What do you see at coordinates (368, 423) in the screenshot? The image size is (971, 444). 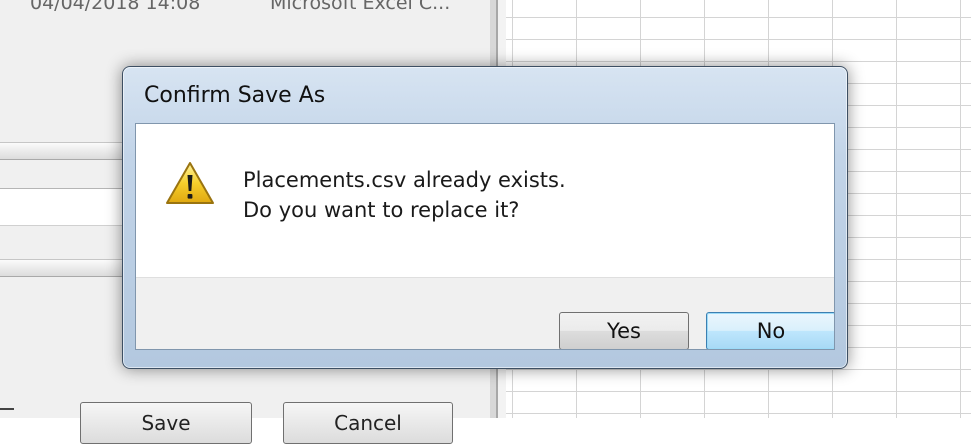 I see `background-cancel-button: Cancel` at bounding box center [368, 423].